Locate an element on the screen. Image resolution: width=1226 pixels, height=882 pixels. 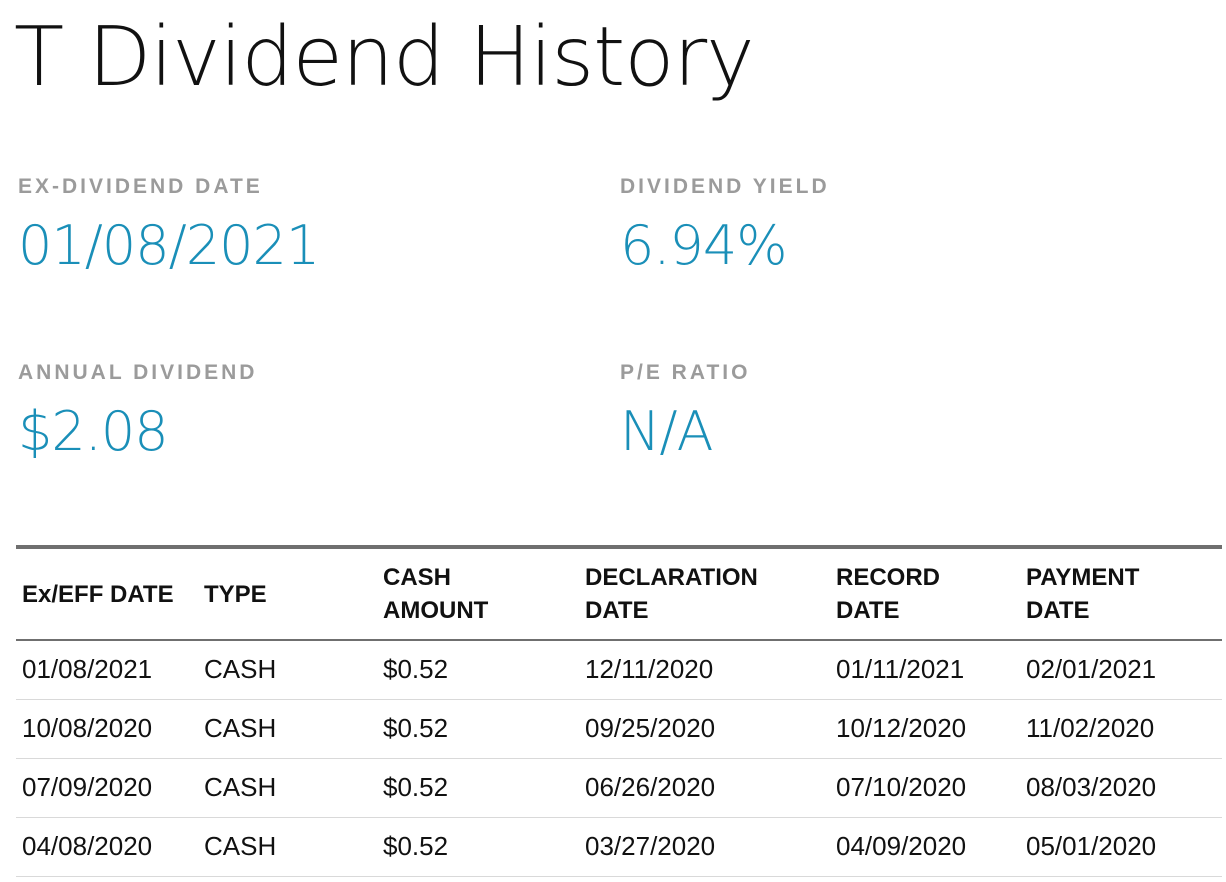
cell-payment-date: 02/01/2021 is located at coordinates (1121, 670).